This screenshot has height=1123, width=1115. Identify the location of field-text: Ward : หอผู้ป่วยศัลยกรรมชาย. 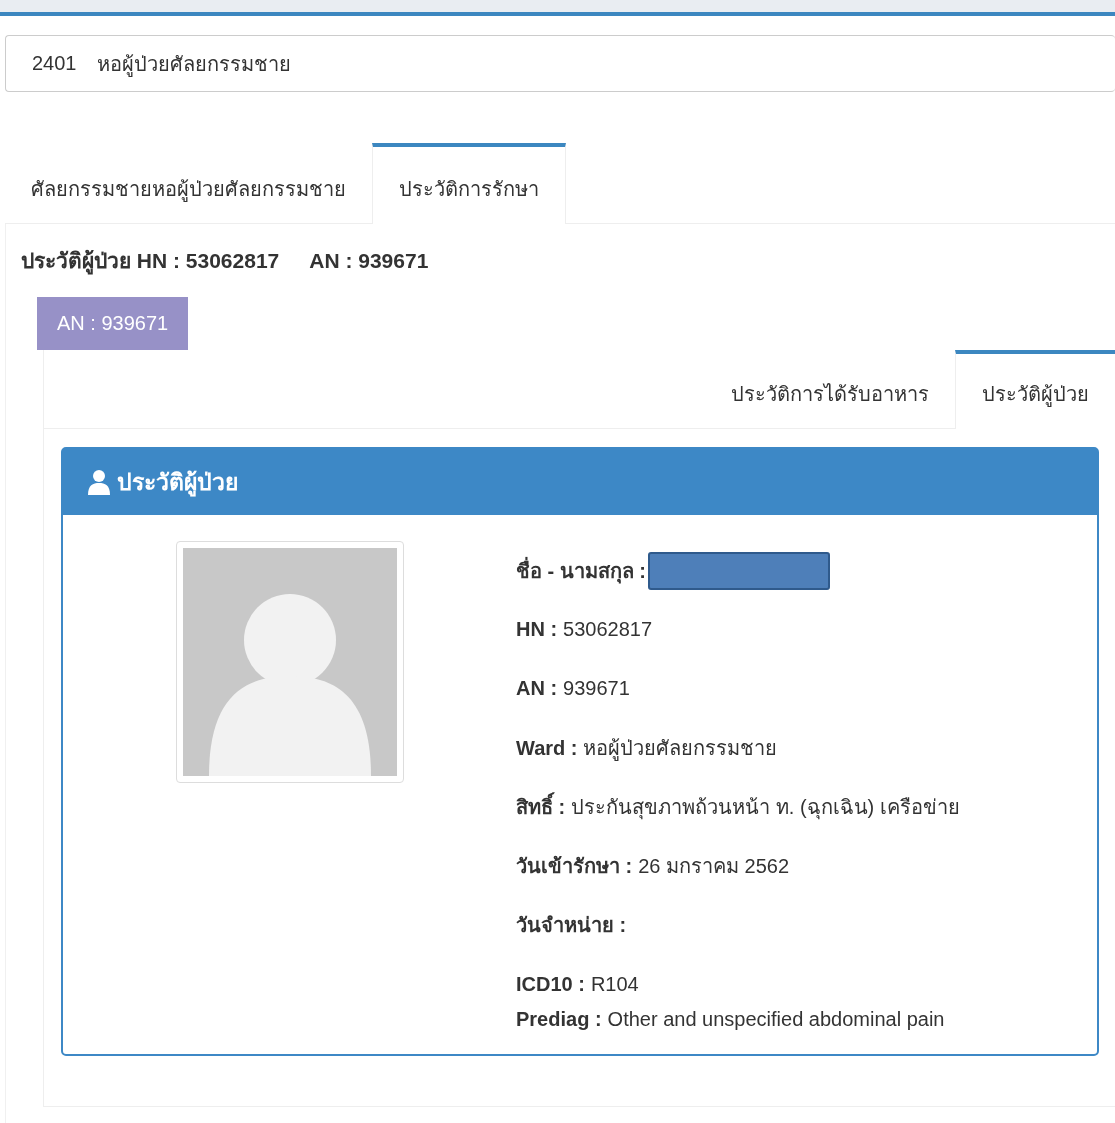
(647, 749).